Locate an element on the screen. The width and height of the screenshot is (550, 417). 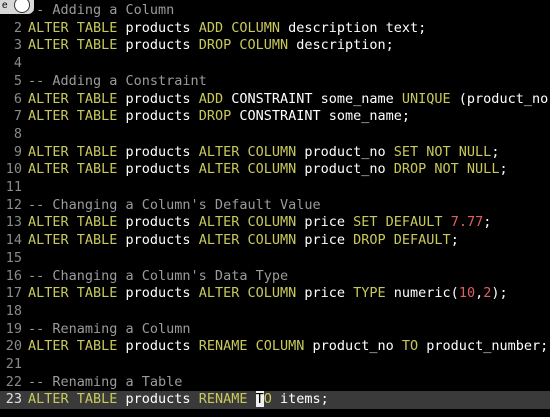
line-number: 16 is located at coordinates (13, 275).